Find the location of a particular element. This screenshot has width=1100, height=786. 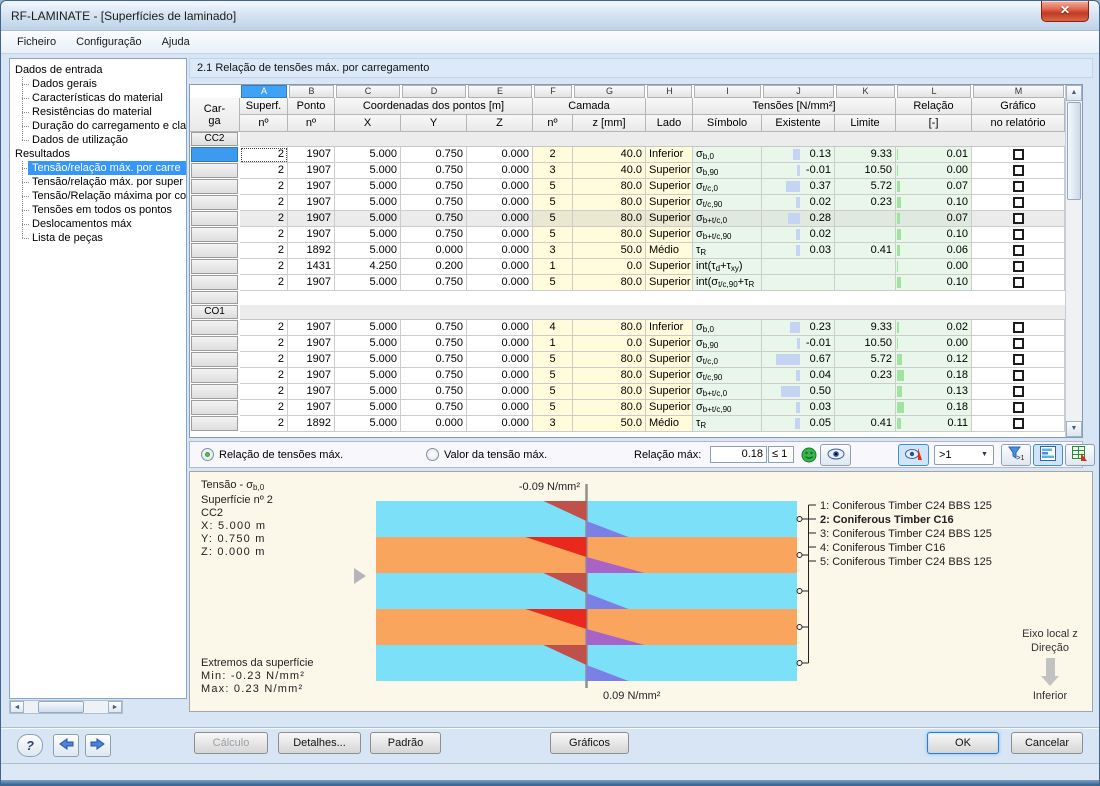

column-letter: E is located at coordinates (500, 91).